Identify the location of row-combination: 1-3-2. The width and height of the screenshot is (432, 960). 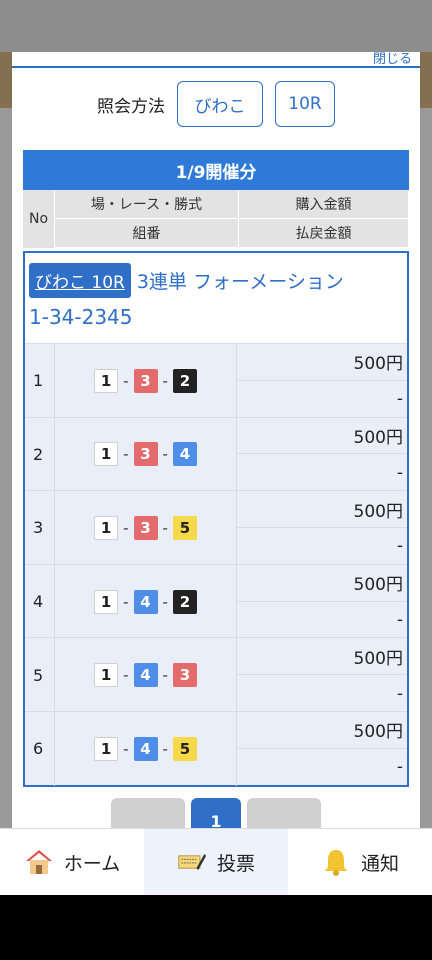
(146, 381).